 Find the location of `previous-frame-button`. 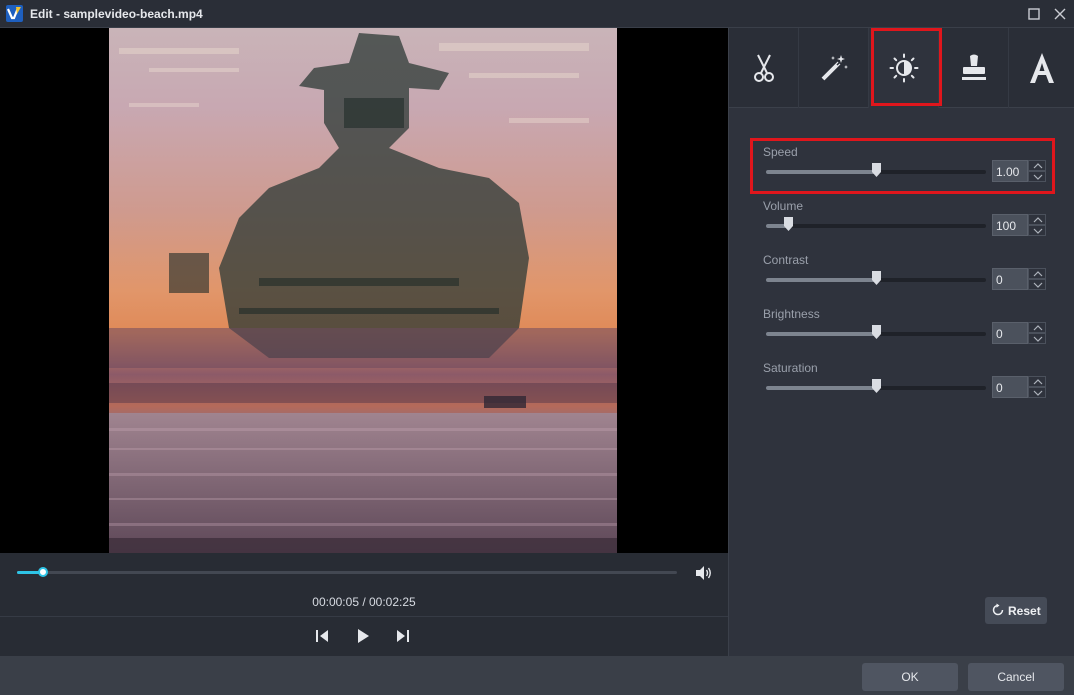

previous-frame-button is located at coordinates (322, 636).